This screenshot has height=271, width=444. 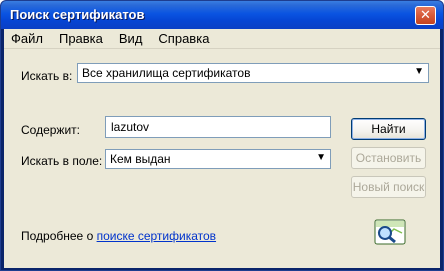 I want to click on close-button: ✕, so click(x=425, y=15).